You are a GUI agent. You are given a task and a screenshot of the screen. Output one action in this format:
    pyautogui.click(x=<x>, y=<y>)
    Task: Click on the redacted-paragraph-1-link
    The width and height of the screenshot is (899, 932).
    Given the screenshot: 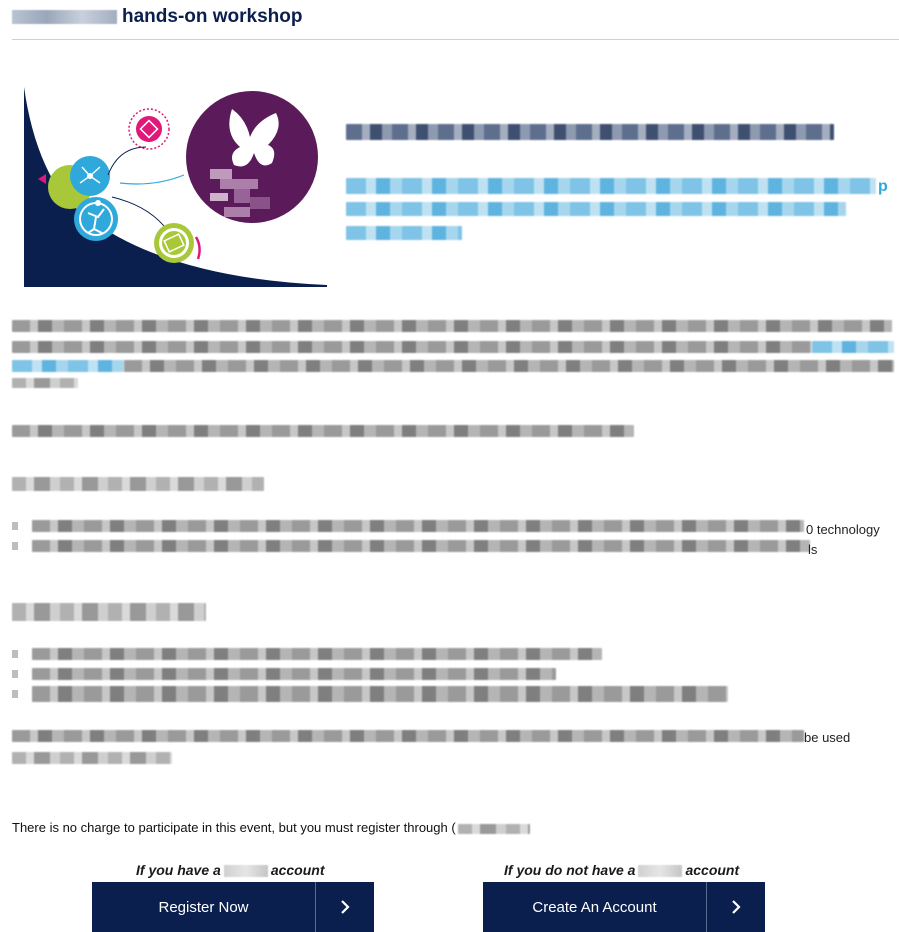 What is the action you would take?
    pyautogui.click(x=853, y=347)
    